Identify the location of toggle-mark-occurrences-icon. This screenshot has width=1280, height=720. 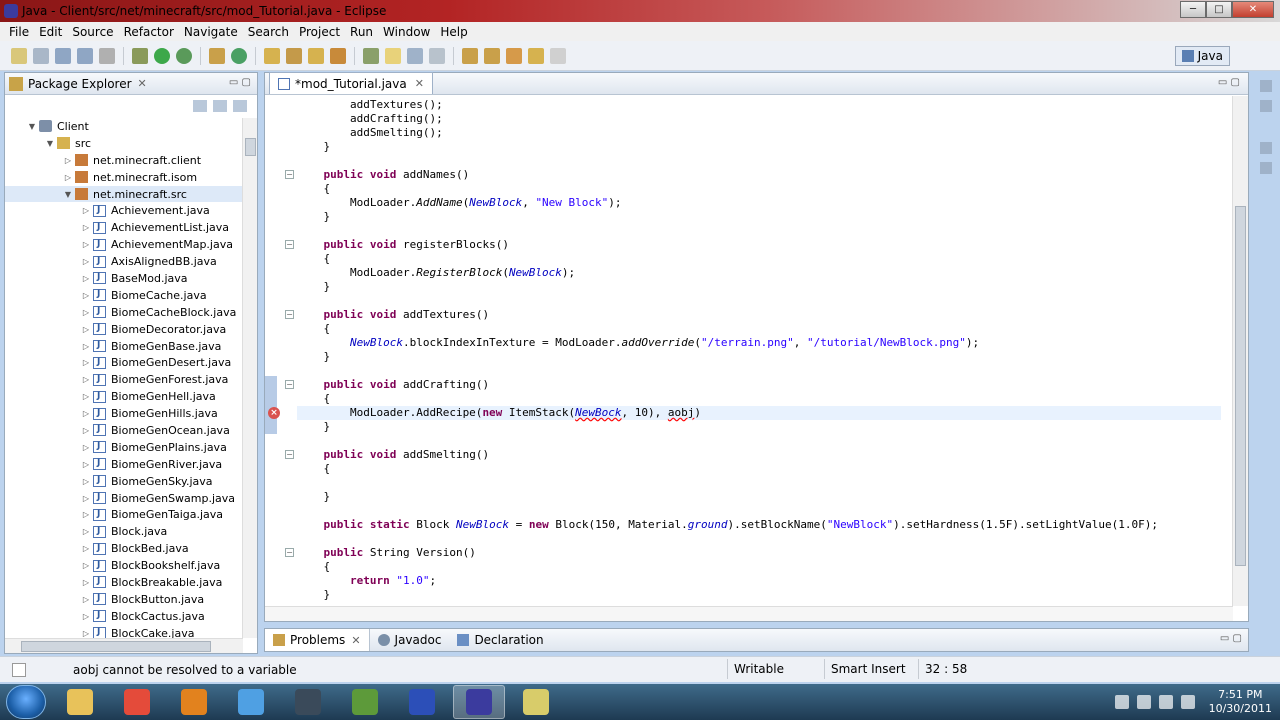
(371, 55).